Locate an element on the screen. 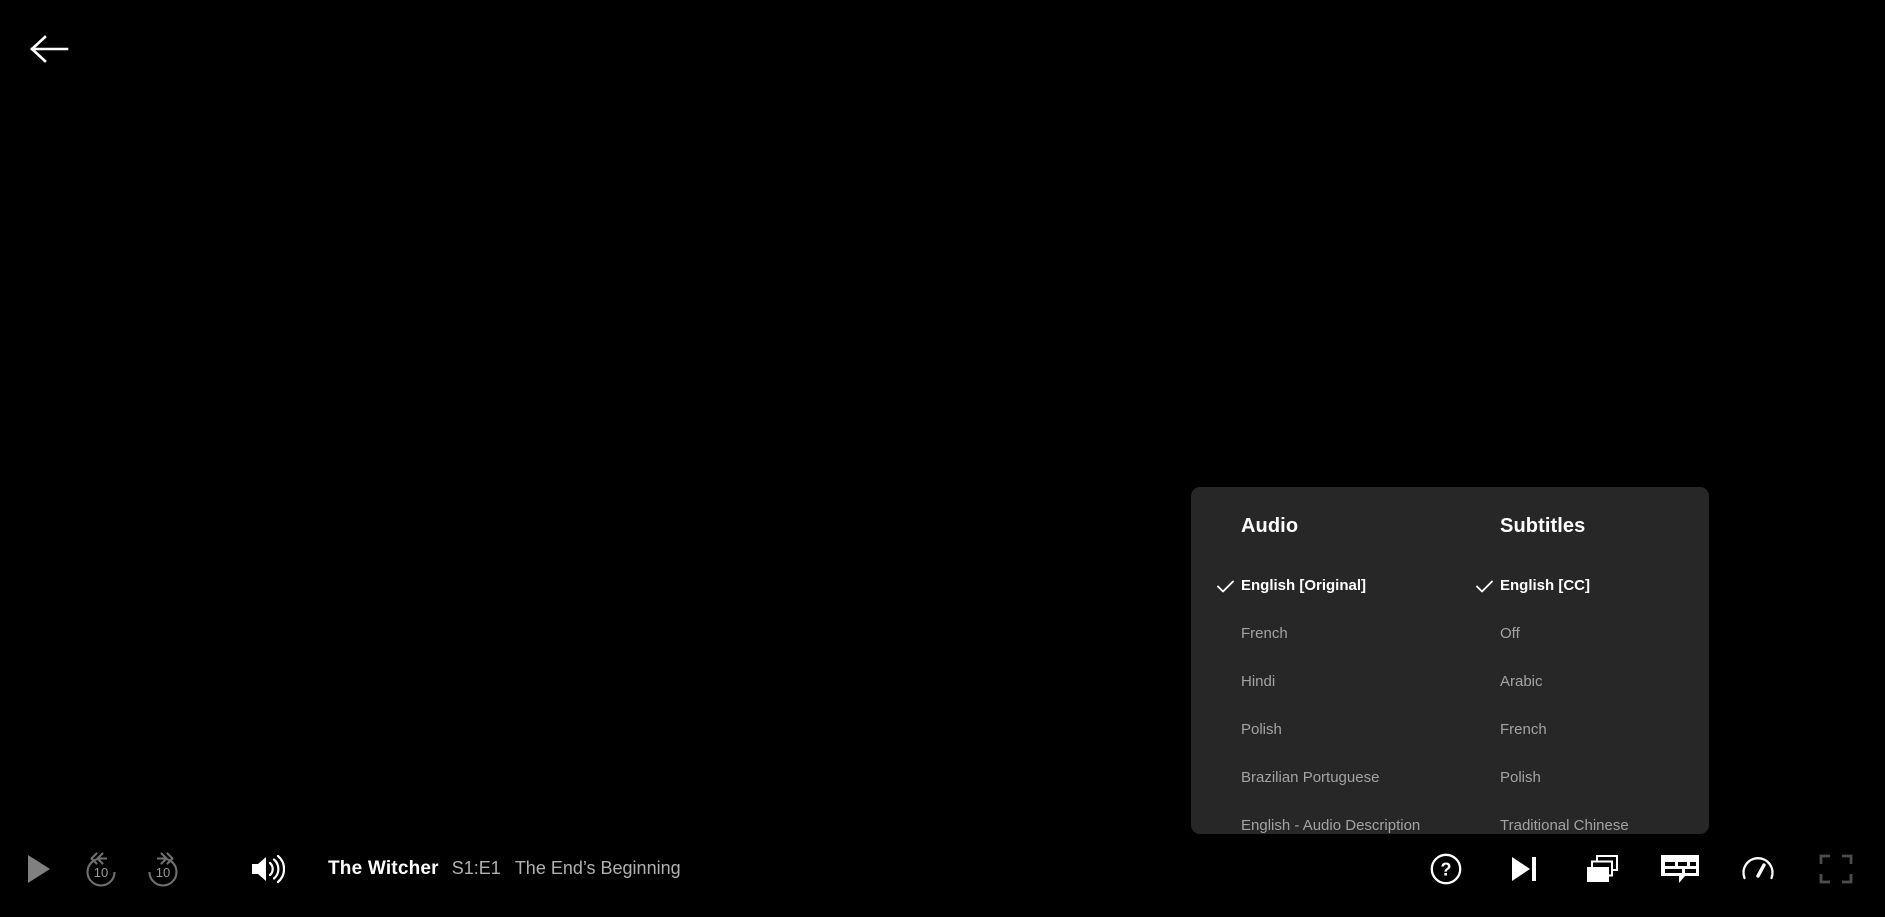 The image size is (1885, 917). audio-option-label: English [Original] is located at coordinates (1304, 585).